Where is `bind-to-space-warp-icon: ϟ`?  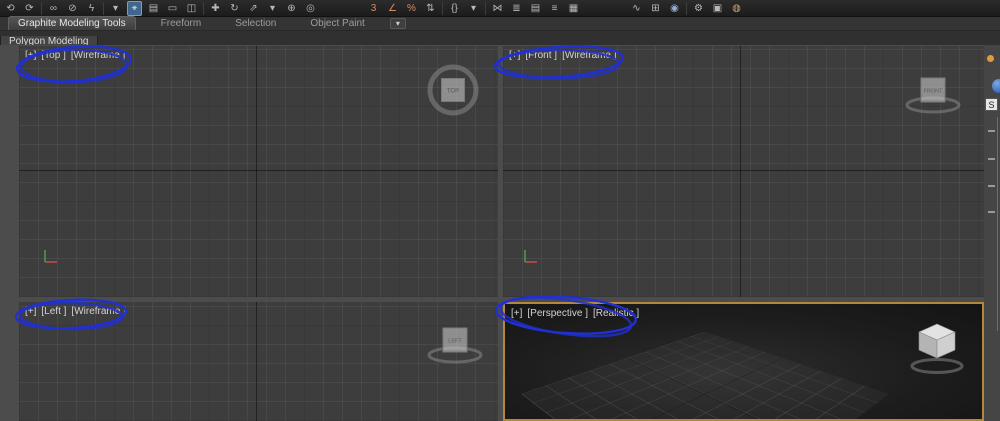
bind-to-space-warp-icon: ϟ is located at coordinates (91, 8).